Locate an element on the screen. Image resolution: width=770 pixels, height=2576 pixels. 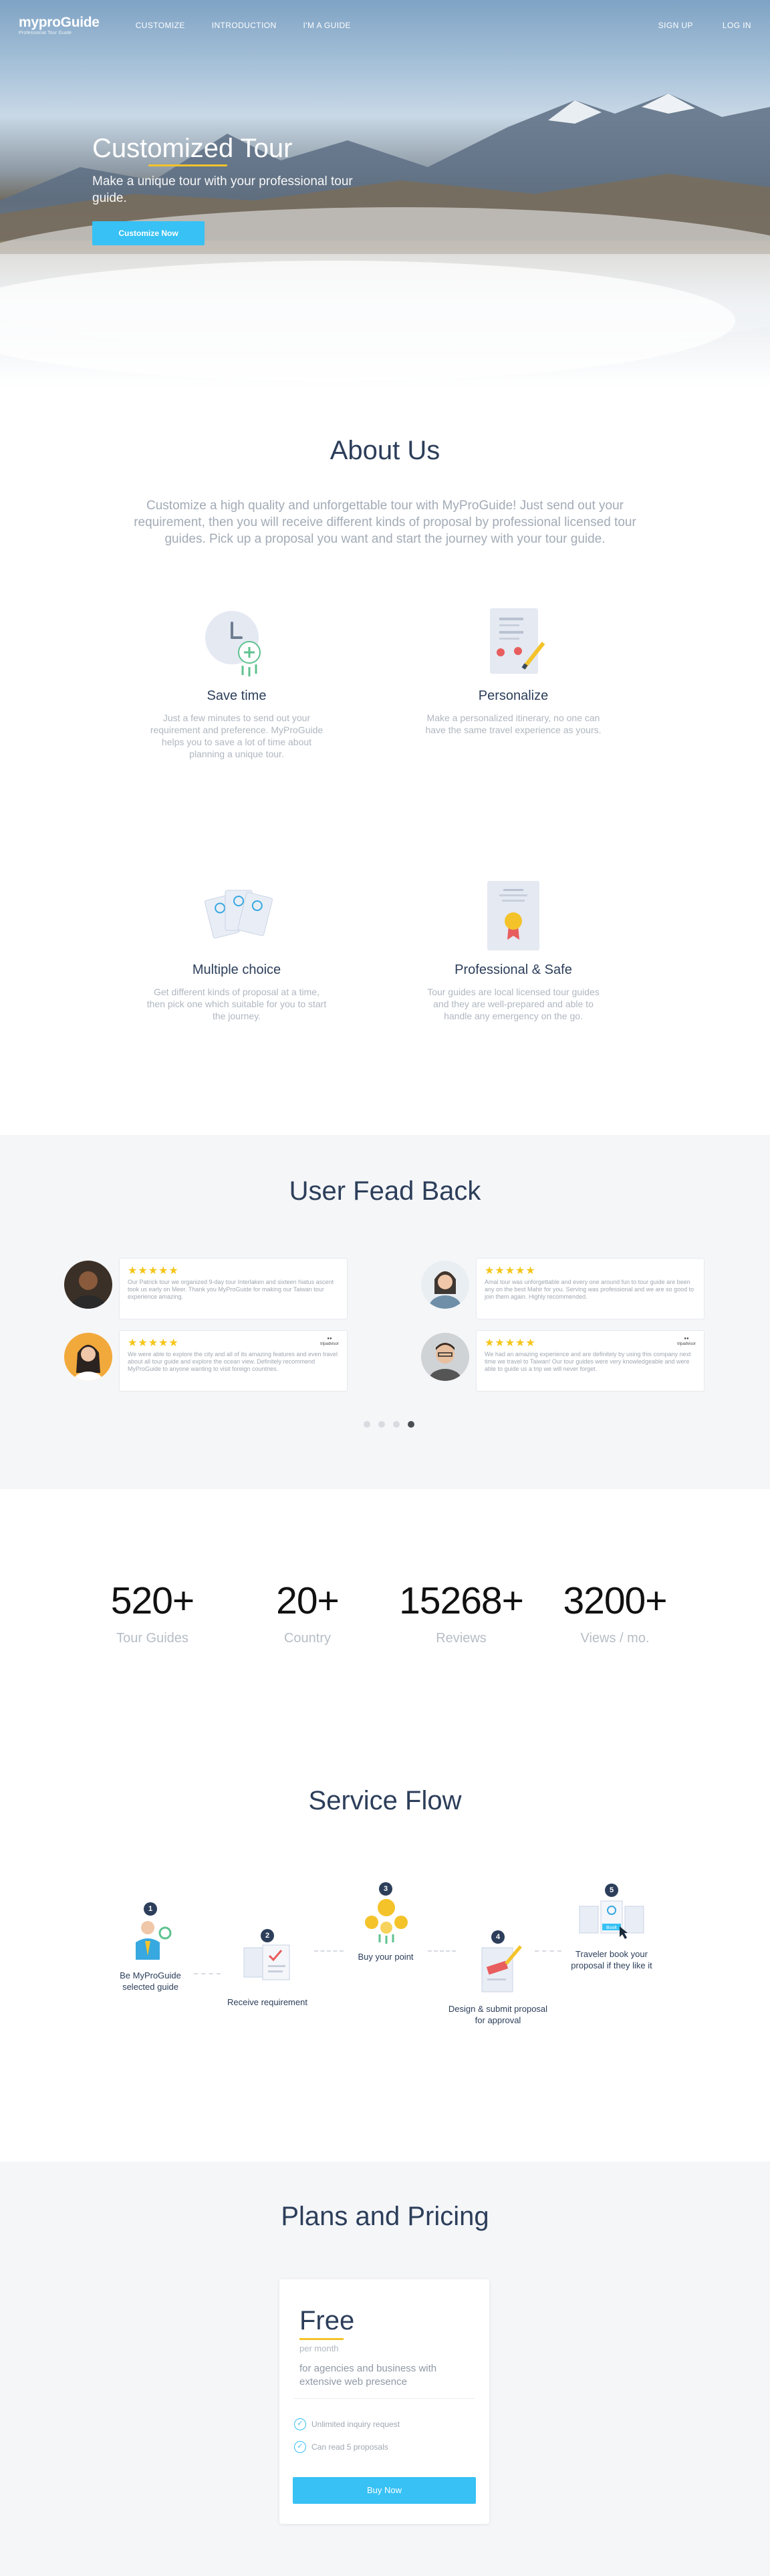
nav-link-introduction: INTRODUCTION is located at coordinates (244, 25).